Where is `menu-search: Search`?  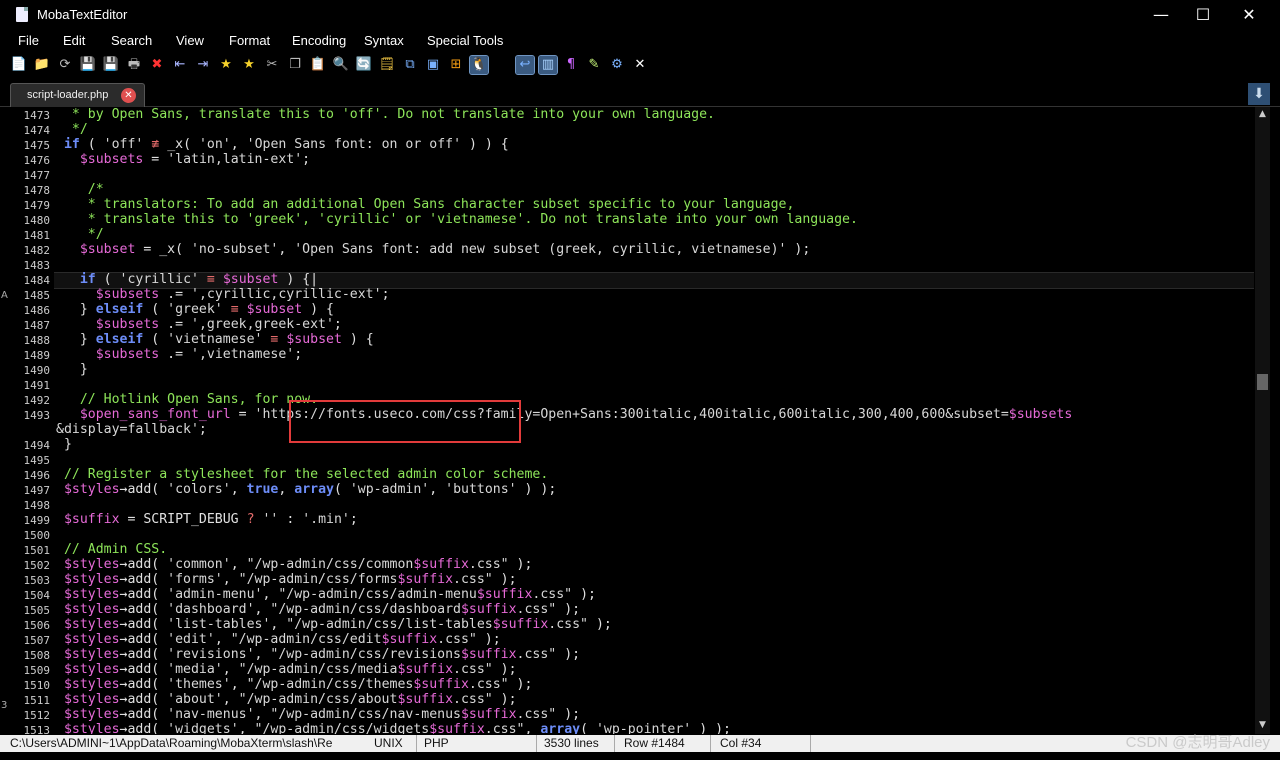 menu-search: Search is located at coordinates (131, 40).